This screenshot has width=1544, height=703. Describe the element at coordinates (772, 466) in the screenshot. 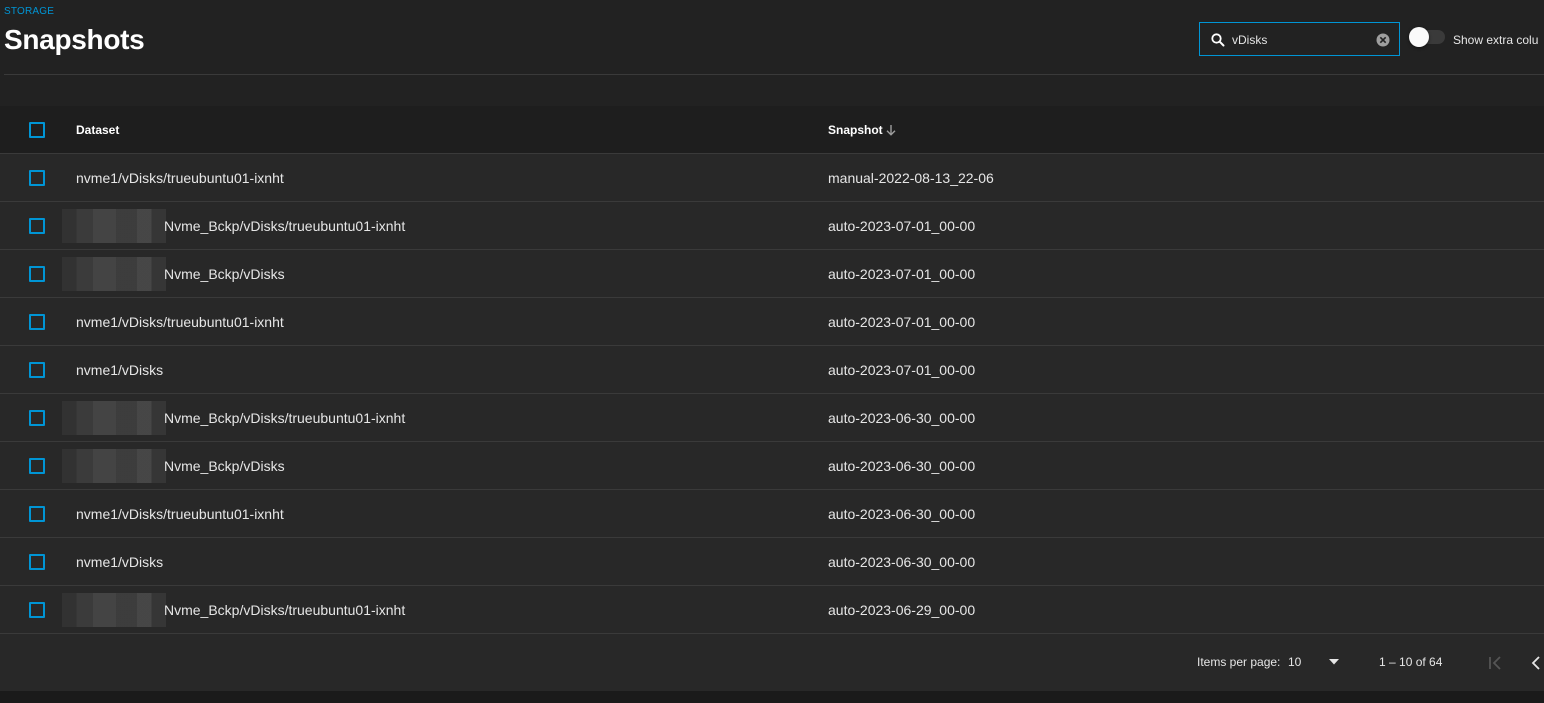

I see `table-row: Nvme_Bckp/vDisks auto-2023-06-30_00-00` at that location.